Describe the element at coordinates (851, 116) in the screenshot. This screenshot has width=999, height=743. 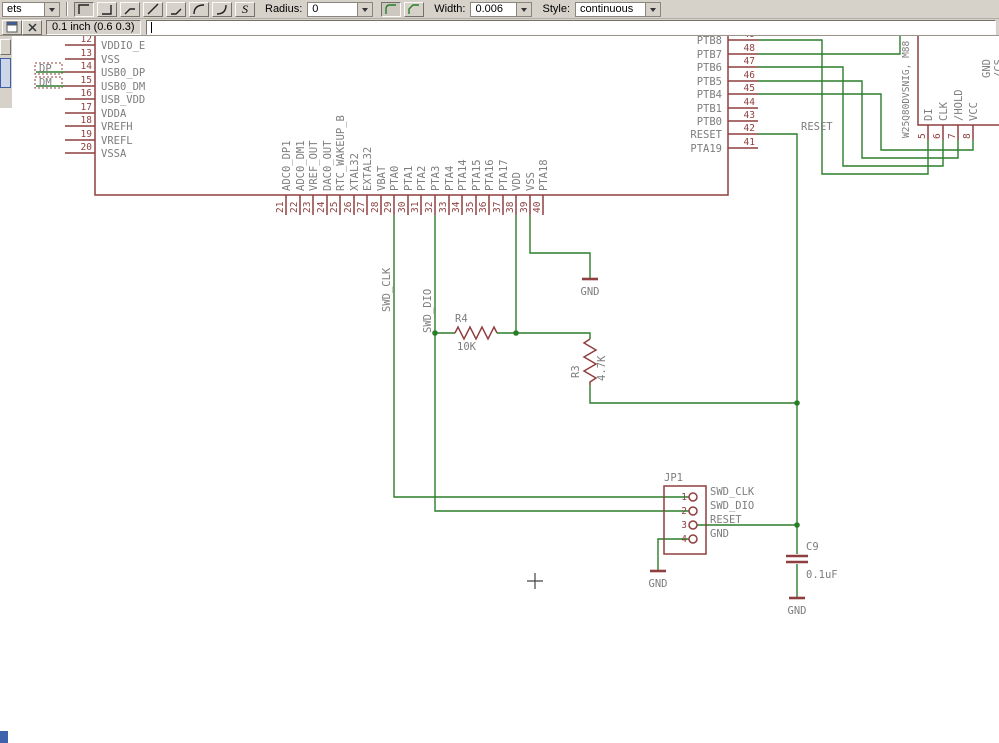
I see `net-wire-flash-clk` at that location.